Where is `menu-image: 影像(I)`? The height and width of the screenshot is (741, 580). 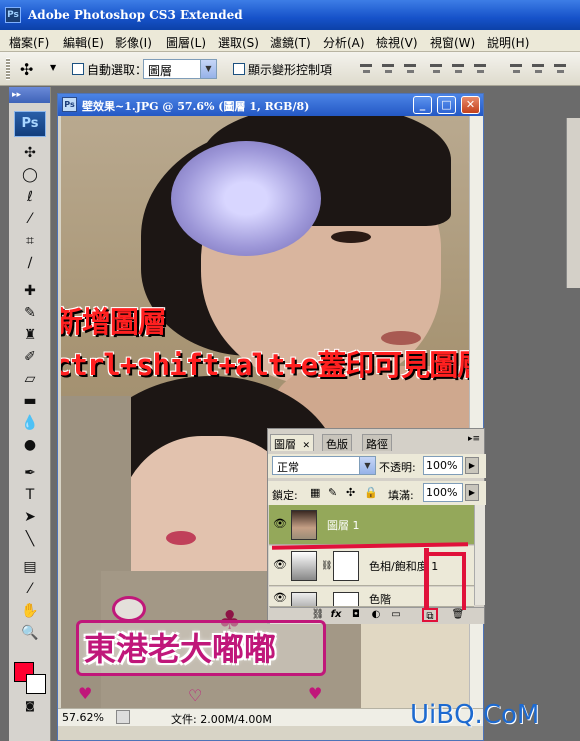
menu-image: 影像(I) is located at coordinates (133, 42).